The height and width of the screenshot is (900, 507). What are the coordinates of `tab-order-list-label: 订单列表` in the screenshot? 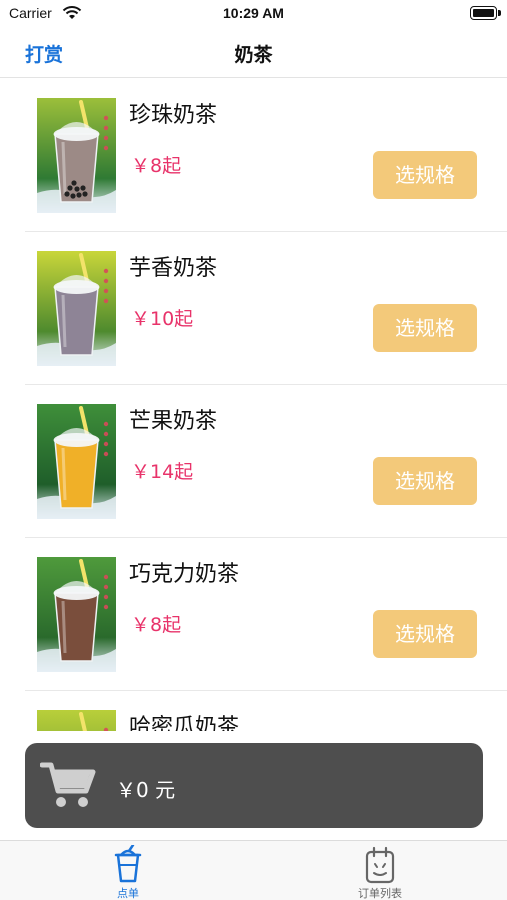 It's located at (380, 893).